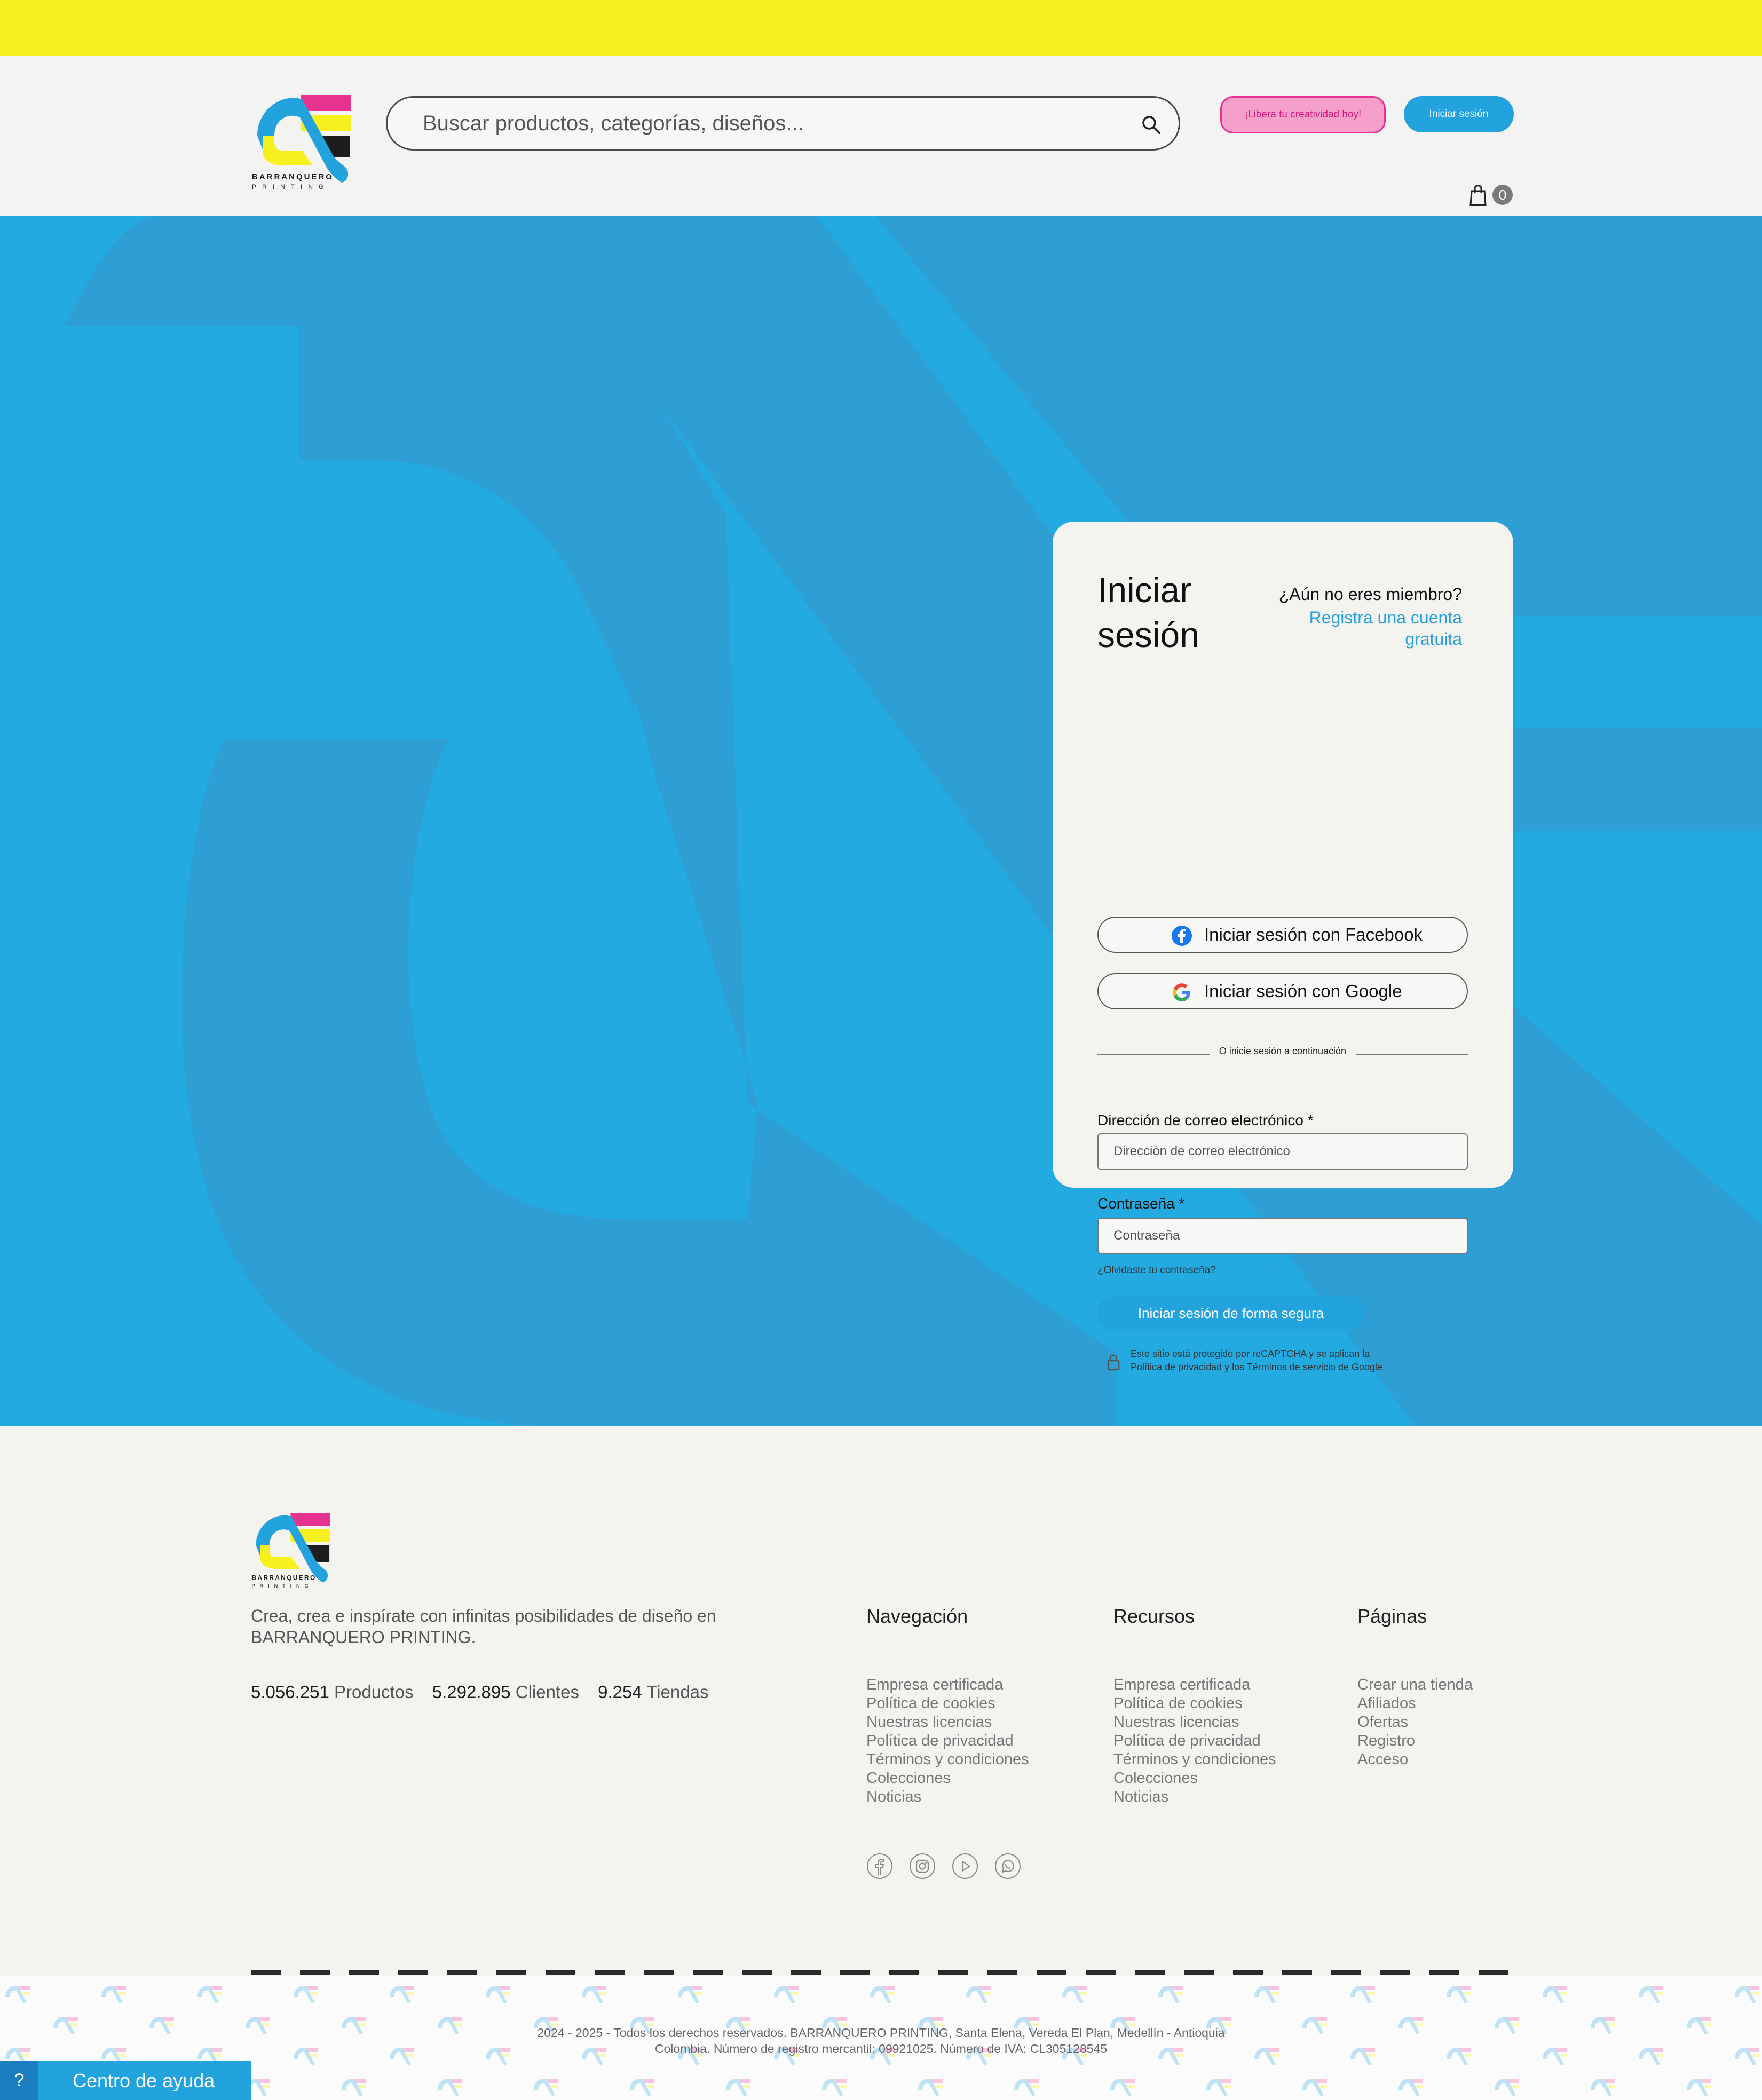 Image resolution: width=1762 pixels, height=2100 pixels. I want to click on email-field, so click(1282, 1151).